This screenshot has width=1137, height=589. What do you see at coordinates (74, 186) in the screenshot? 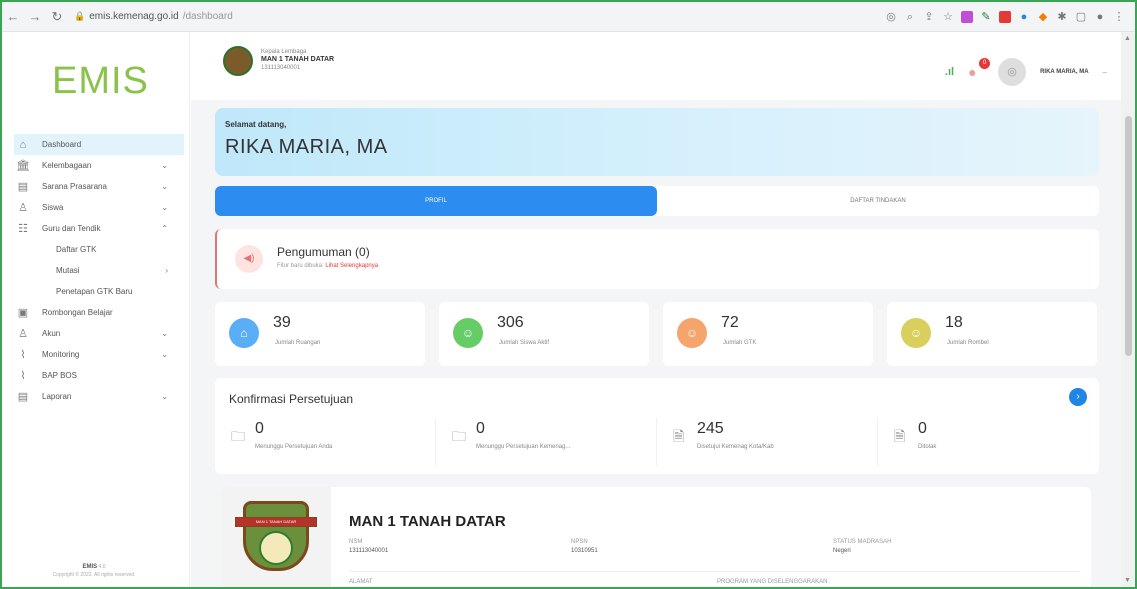
I see `sidebar-item-label: Sarana Prasarana` at bounding box center [74, 186].